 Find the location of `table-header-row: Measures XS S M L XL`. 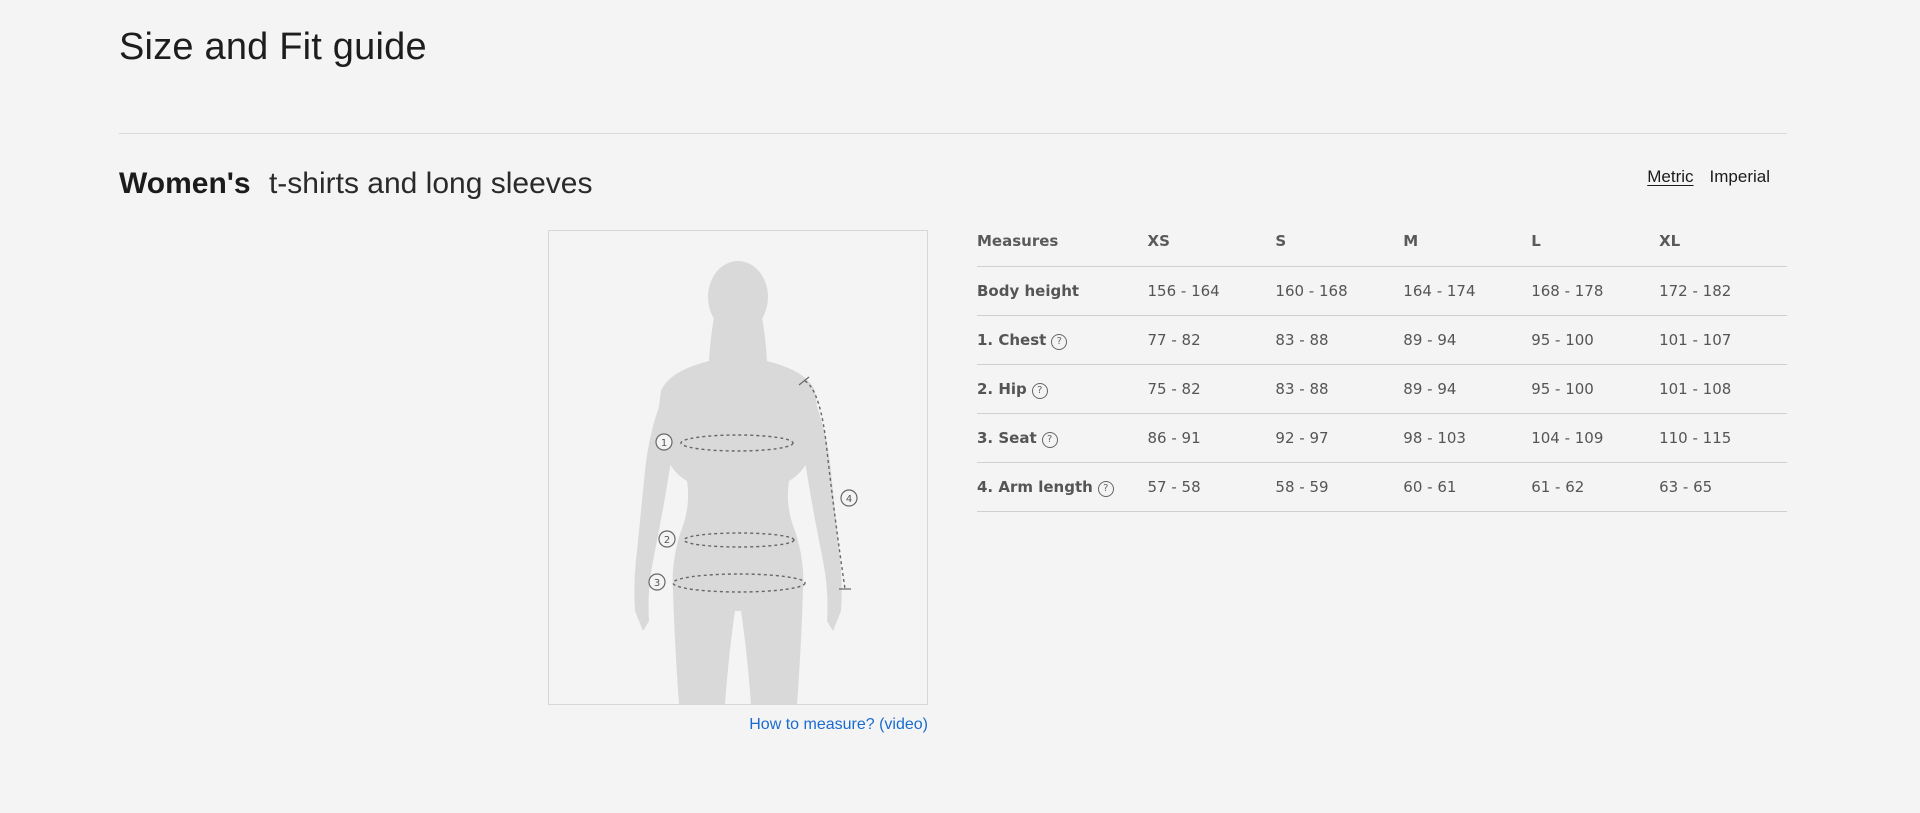

table-header-row: Measures XS S M L XL is located at coordinates (1382, 241).